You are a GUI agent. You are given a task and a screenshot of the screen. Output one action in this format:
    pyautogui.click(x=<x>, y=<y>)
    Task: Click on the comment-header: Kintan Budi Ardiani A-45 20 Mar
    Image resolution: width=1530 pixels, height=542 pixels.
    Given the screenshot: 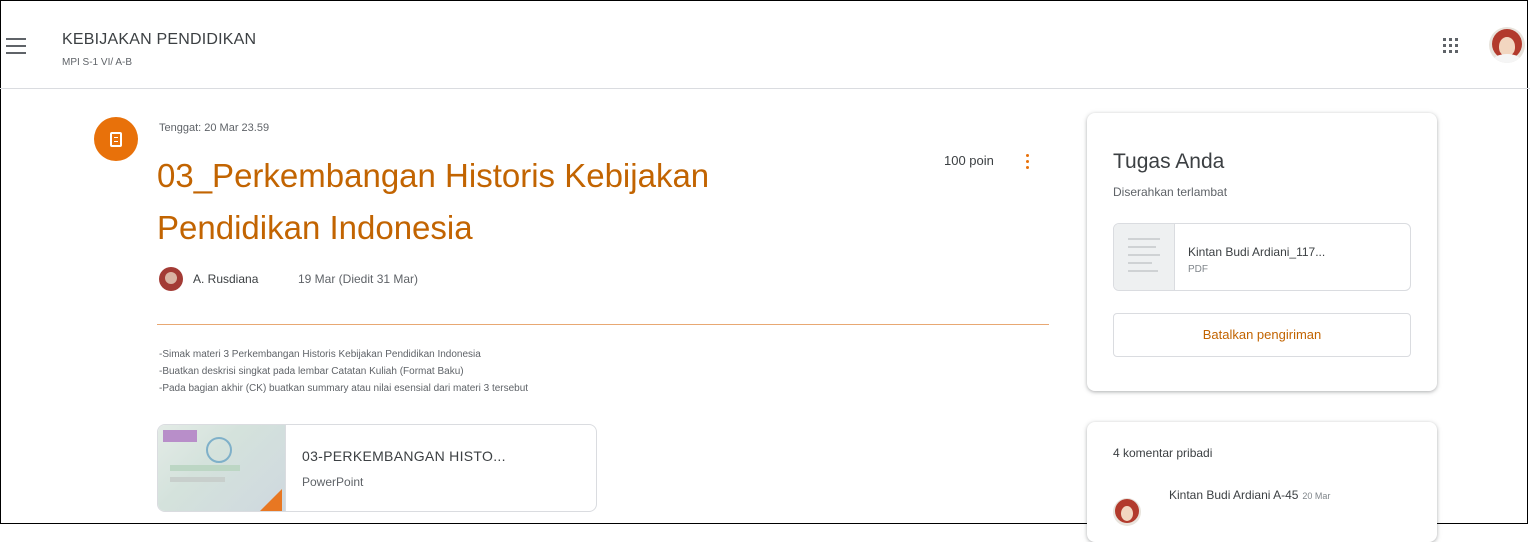 What is the action you would take?
    pyautogui.click(x=1254, y=496)
    